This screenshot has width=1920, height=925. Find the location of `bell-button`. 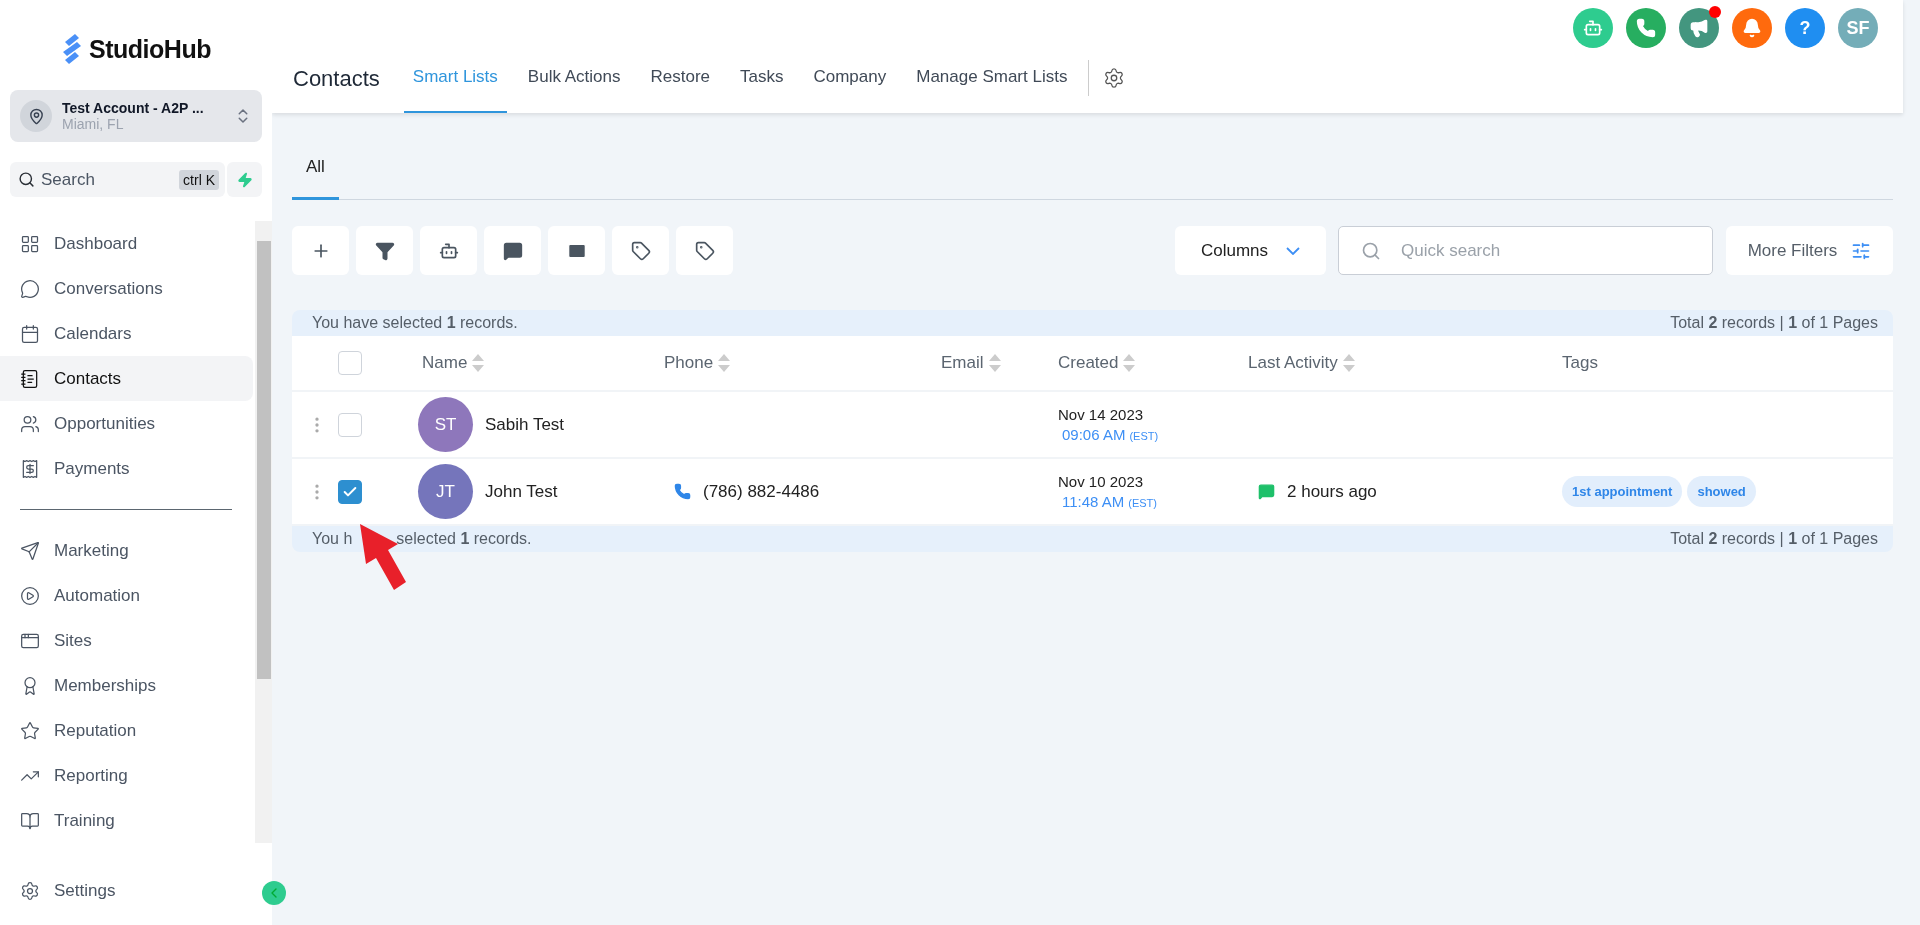

bell-button is located at coordinates (1752, 28).